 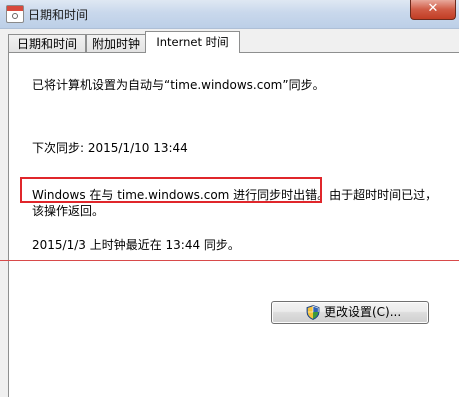 What do you see at coordinates (110, 148) in the screenshot?
I see `next-sync-text: 下次同步: 2015/1/10 13:44` at bounding box center [110, 148].